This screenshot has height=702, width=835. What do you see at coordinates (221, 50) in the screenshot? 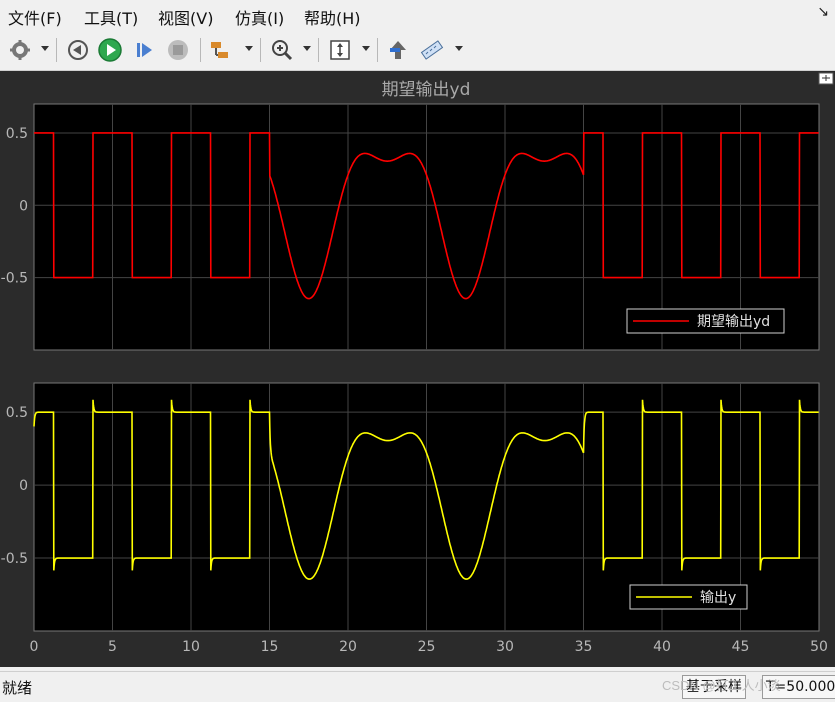
I see `signal-select-icon` at bounding box center [221, 50].